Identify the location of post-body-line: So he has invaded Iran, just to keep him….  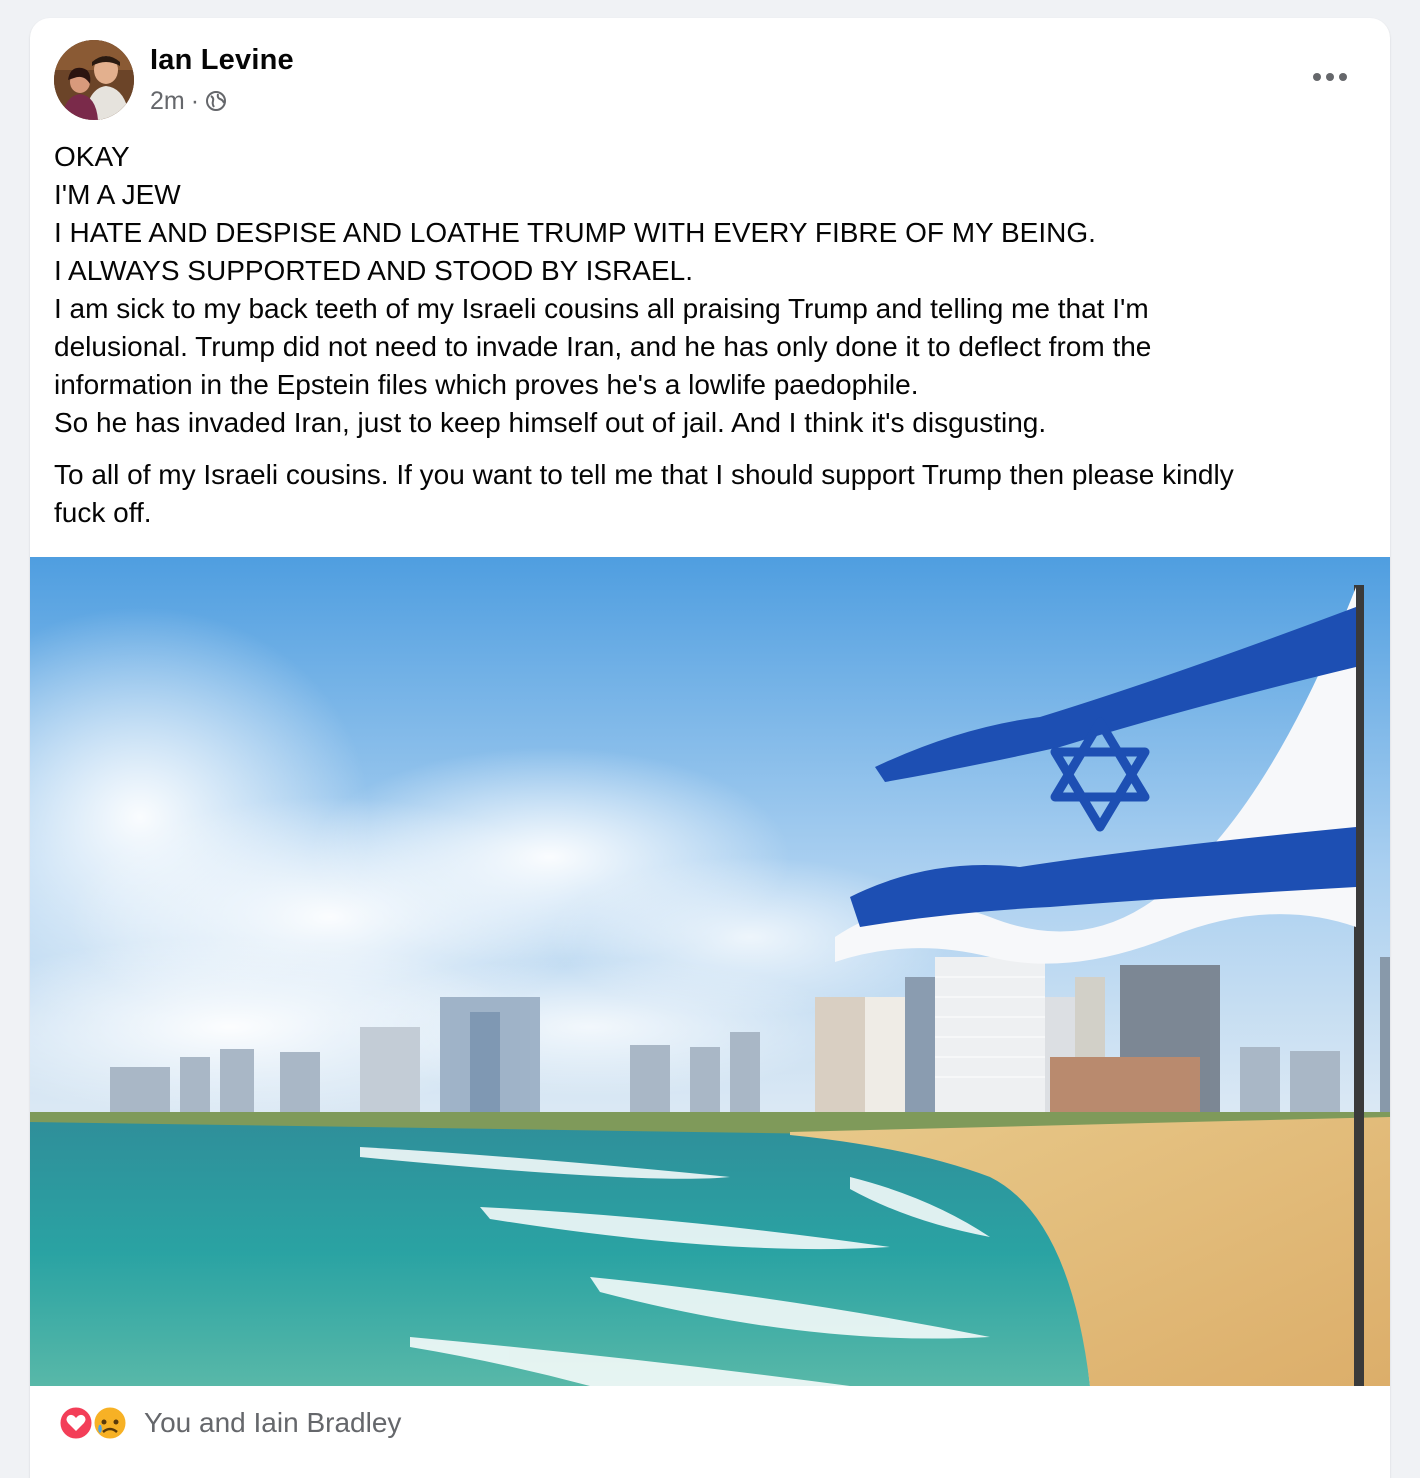
(550, 422).